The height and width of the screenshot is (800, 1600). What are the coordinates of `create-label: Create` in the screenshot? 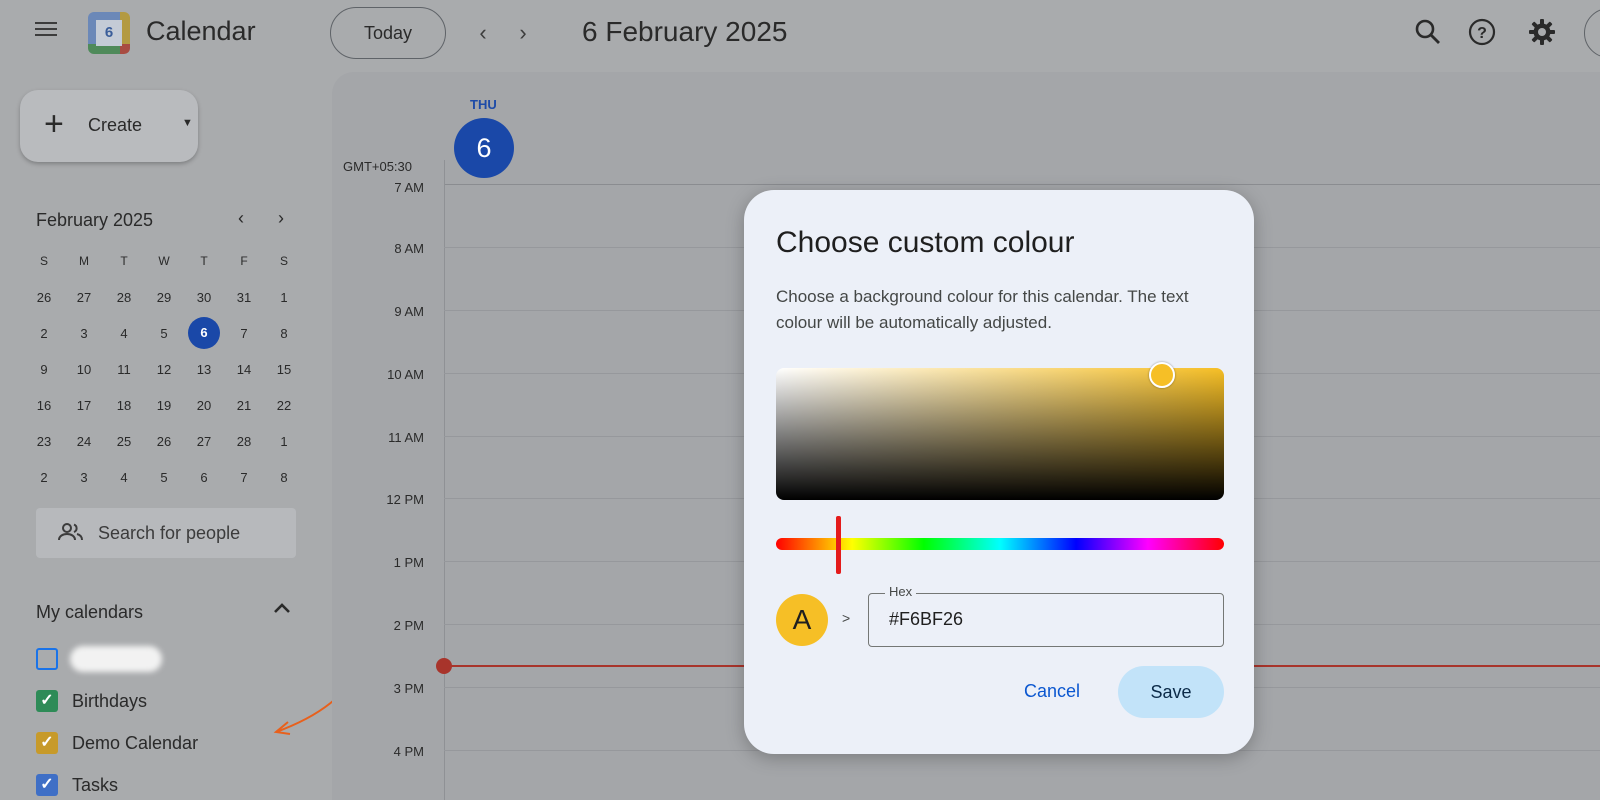 It's located at (115, 125).